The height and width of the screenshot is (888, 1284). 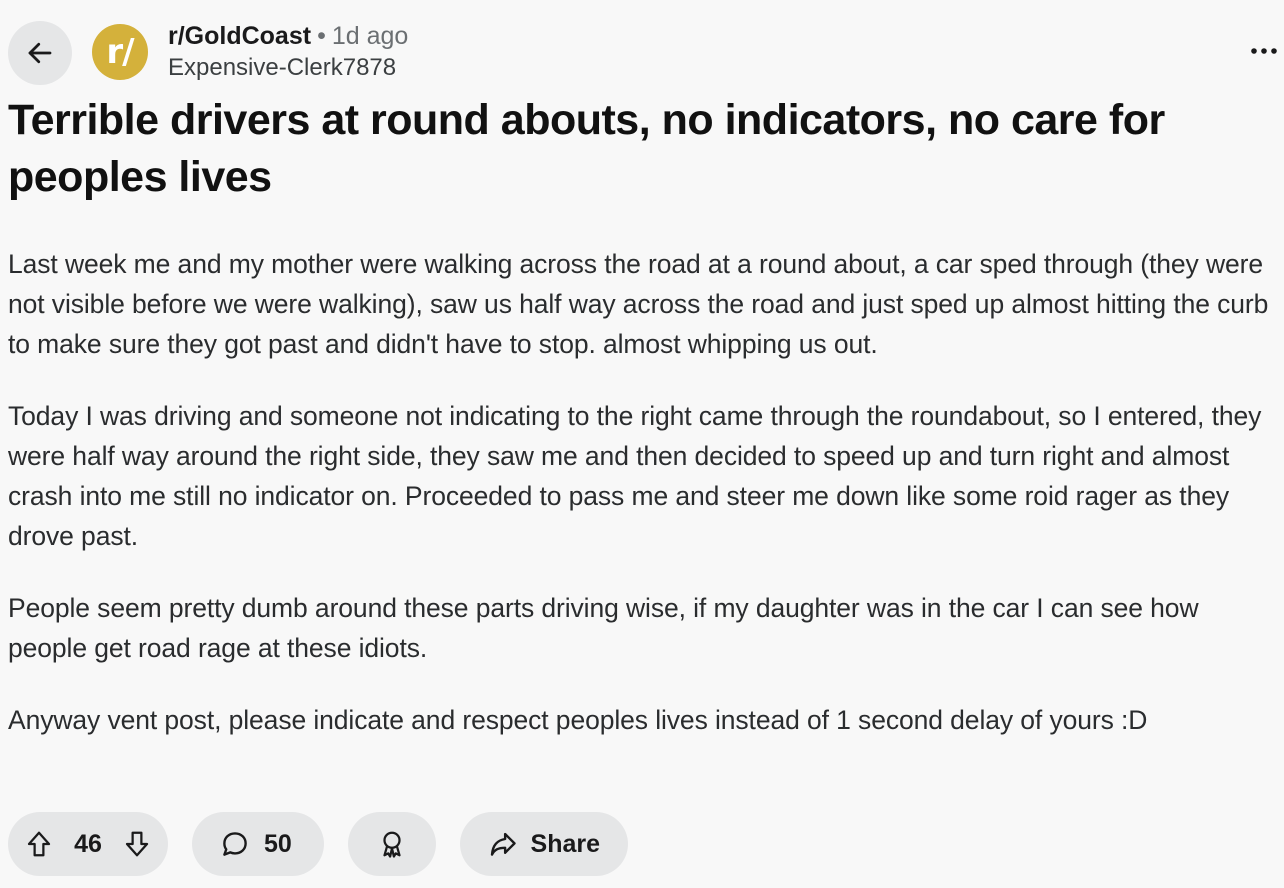 I want to click on subreddit-avatar: r/, so click(x=120, y=52).